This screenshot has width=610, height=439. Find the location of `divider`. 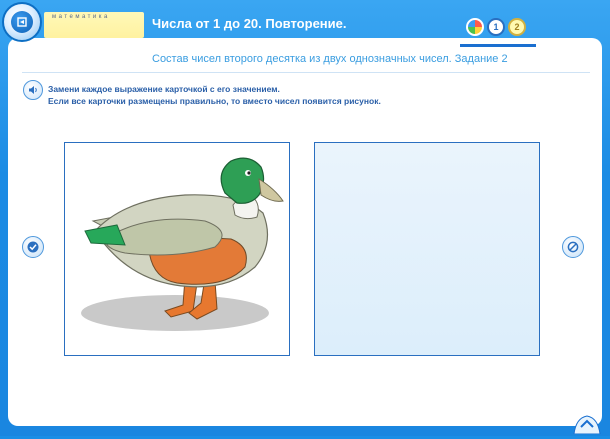

divider is located at coordinates (306, 72).